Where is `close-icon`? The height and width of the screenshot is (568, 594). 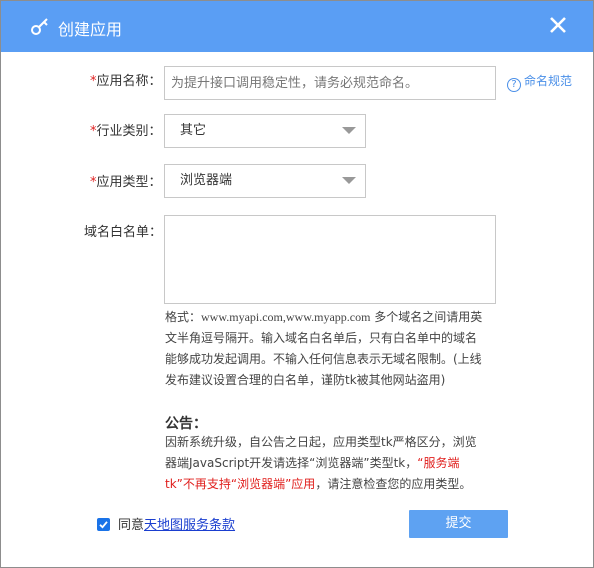
close-icon is located at coordinates (558, 25).